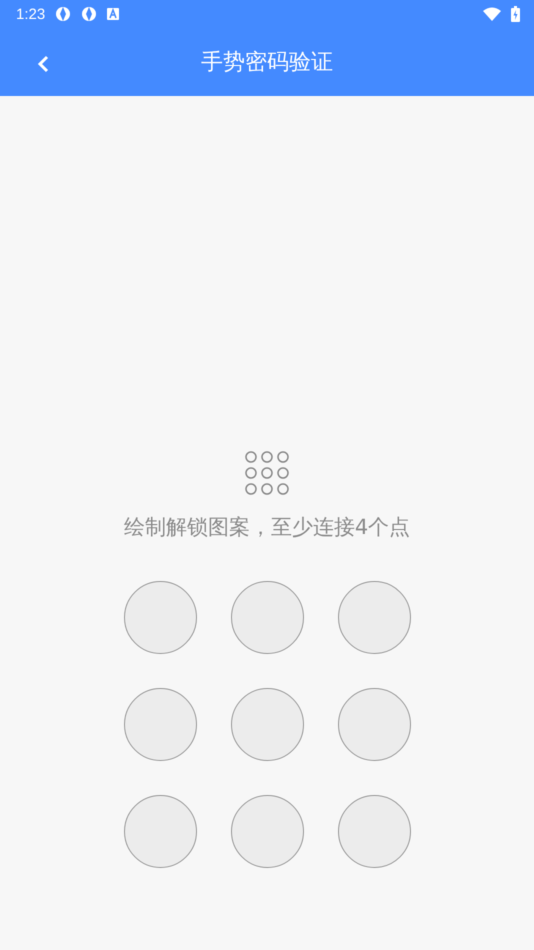 This screenshot has width=534, height=950. What do you see at coordinates (515, 14) in the screenshot?
I see `battery-icon` at bounding box center [515, 14].